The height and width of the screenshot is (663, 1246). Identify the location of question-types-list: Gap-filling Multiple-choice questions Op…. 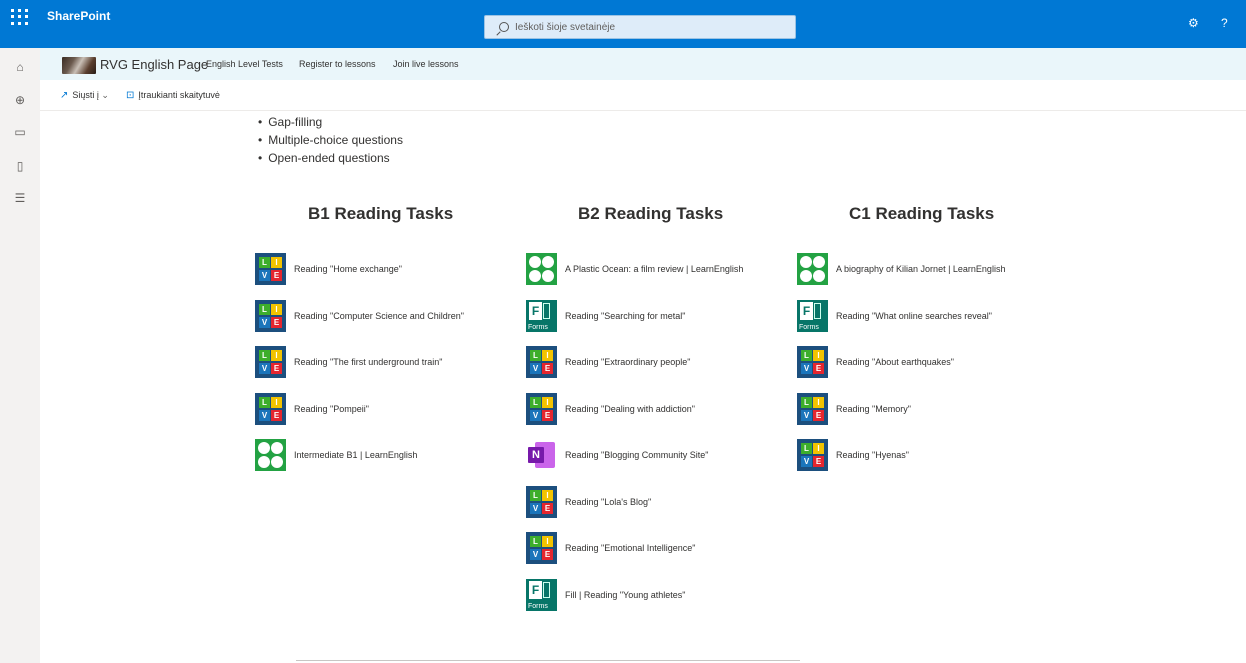
(330, 140).